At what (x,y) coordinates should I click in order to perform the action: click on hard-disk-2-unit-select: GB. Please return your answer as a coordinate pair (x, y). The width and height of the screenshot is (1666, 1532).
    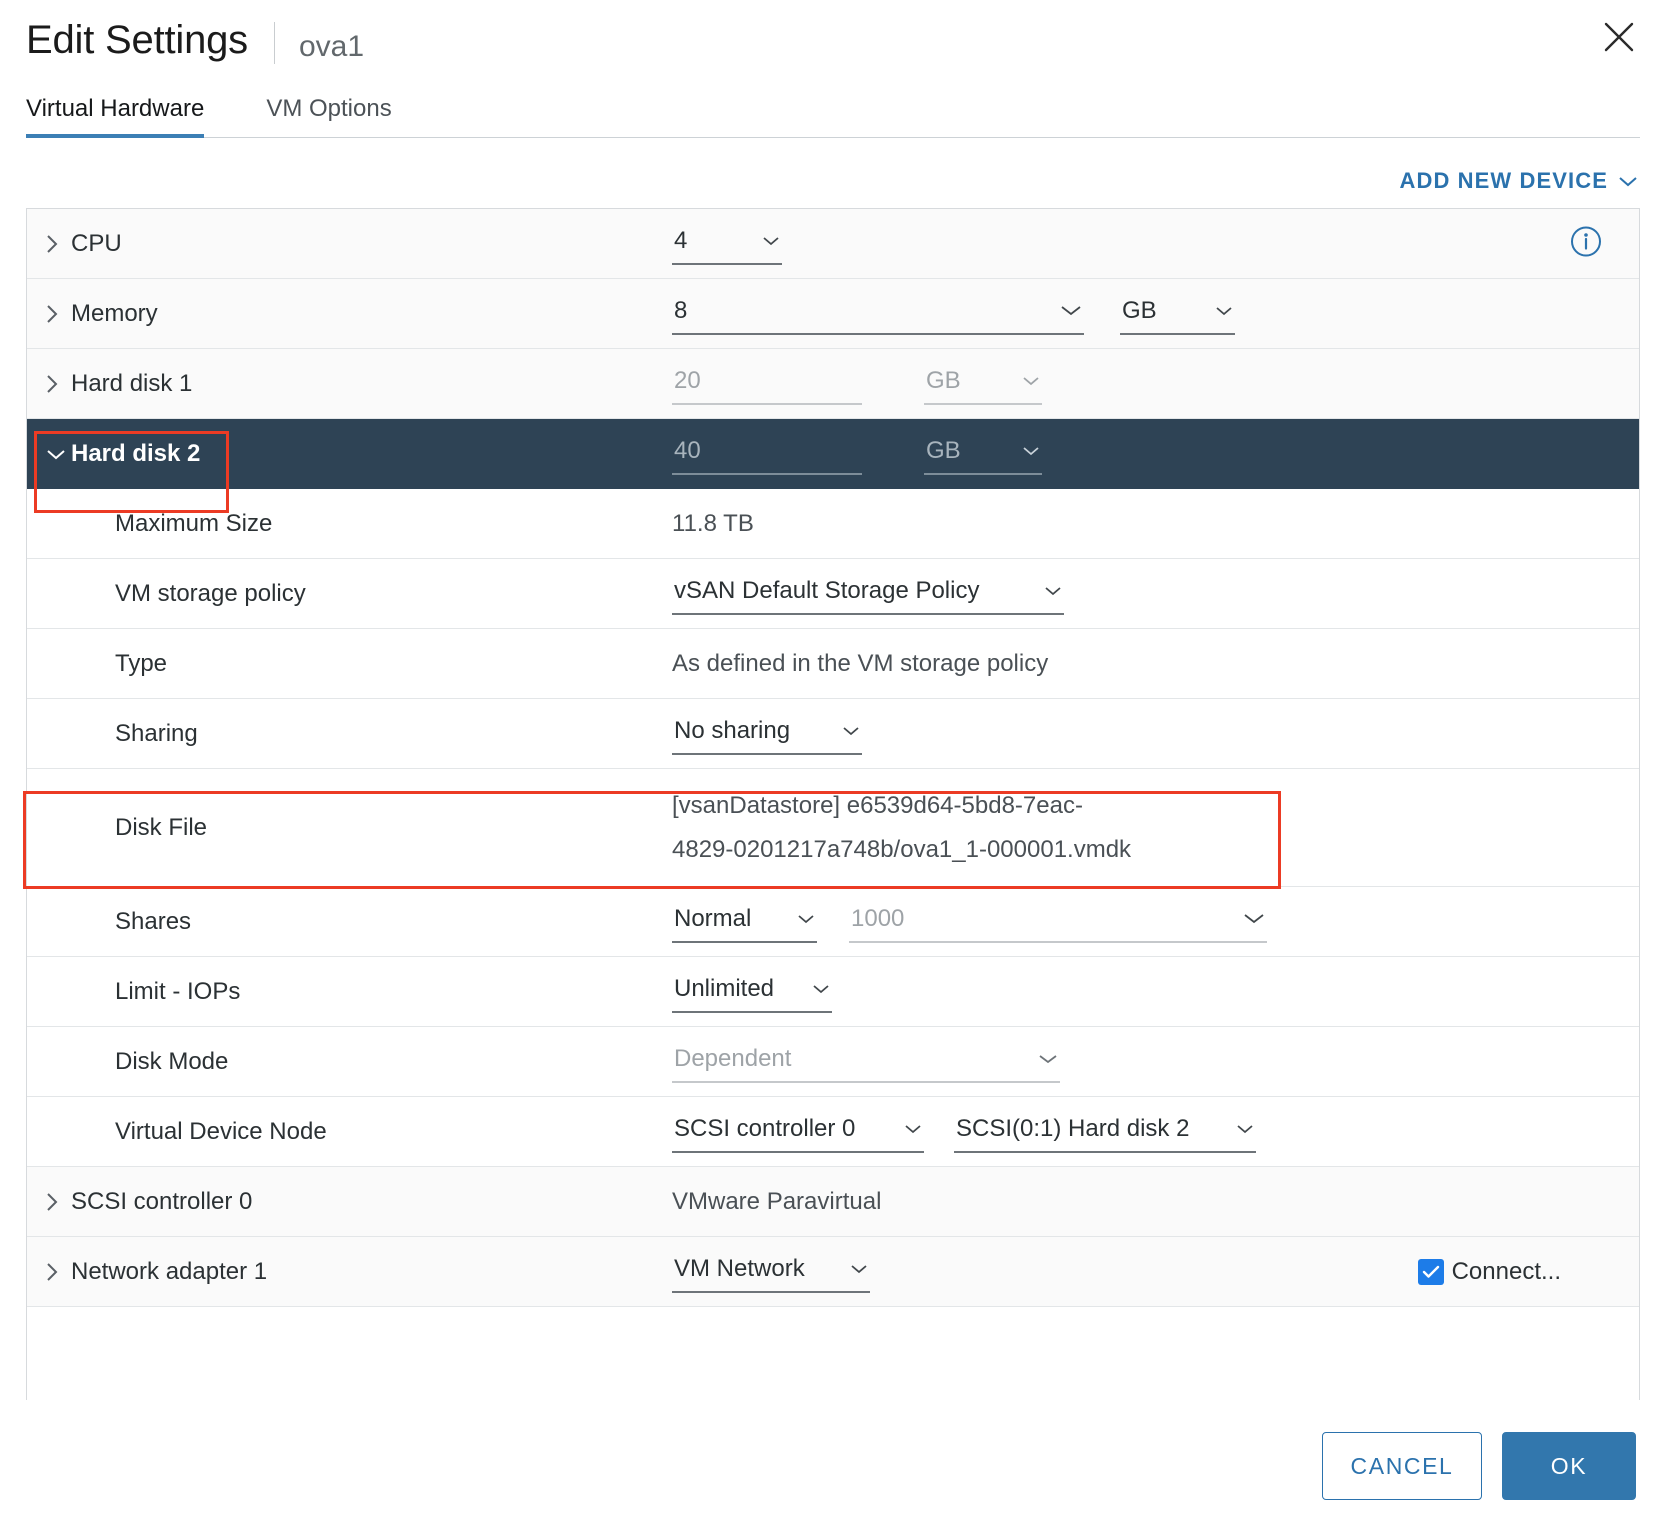
    Looking at the image, I should click on (983, 454).